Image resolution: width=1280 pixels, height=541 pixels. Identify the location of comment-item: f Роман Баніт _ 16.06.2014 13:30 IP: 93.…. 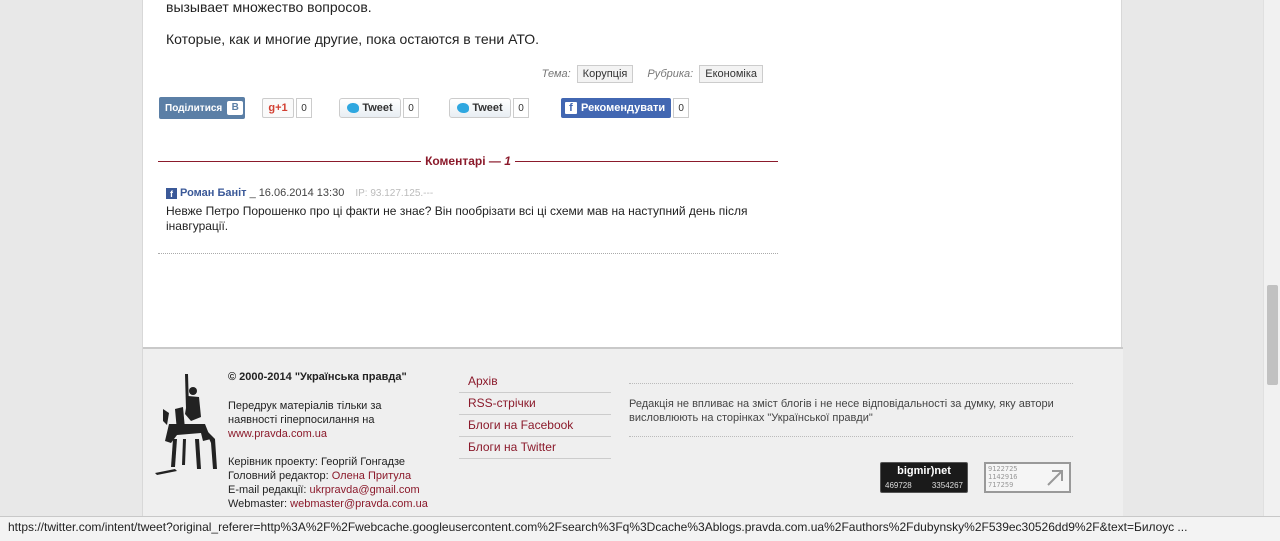
(466, 210).